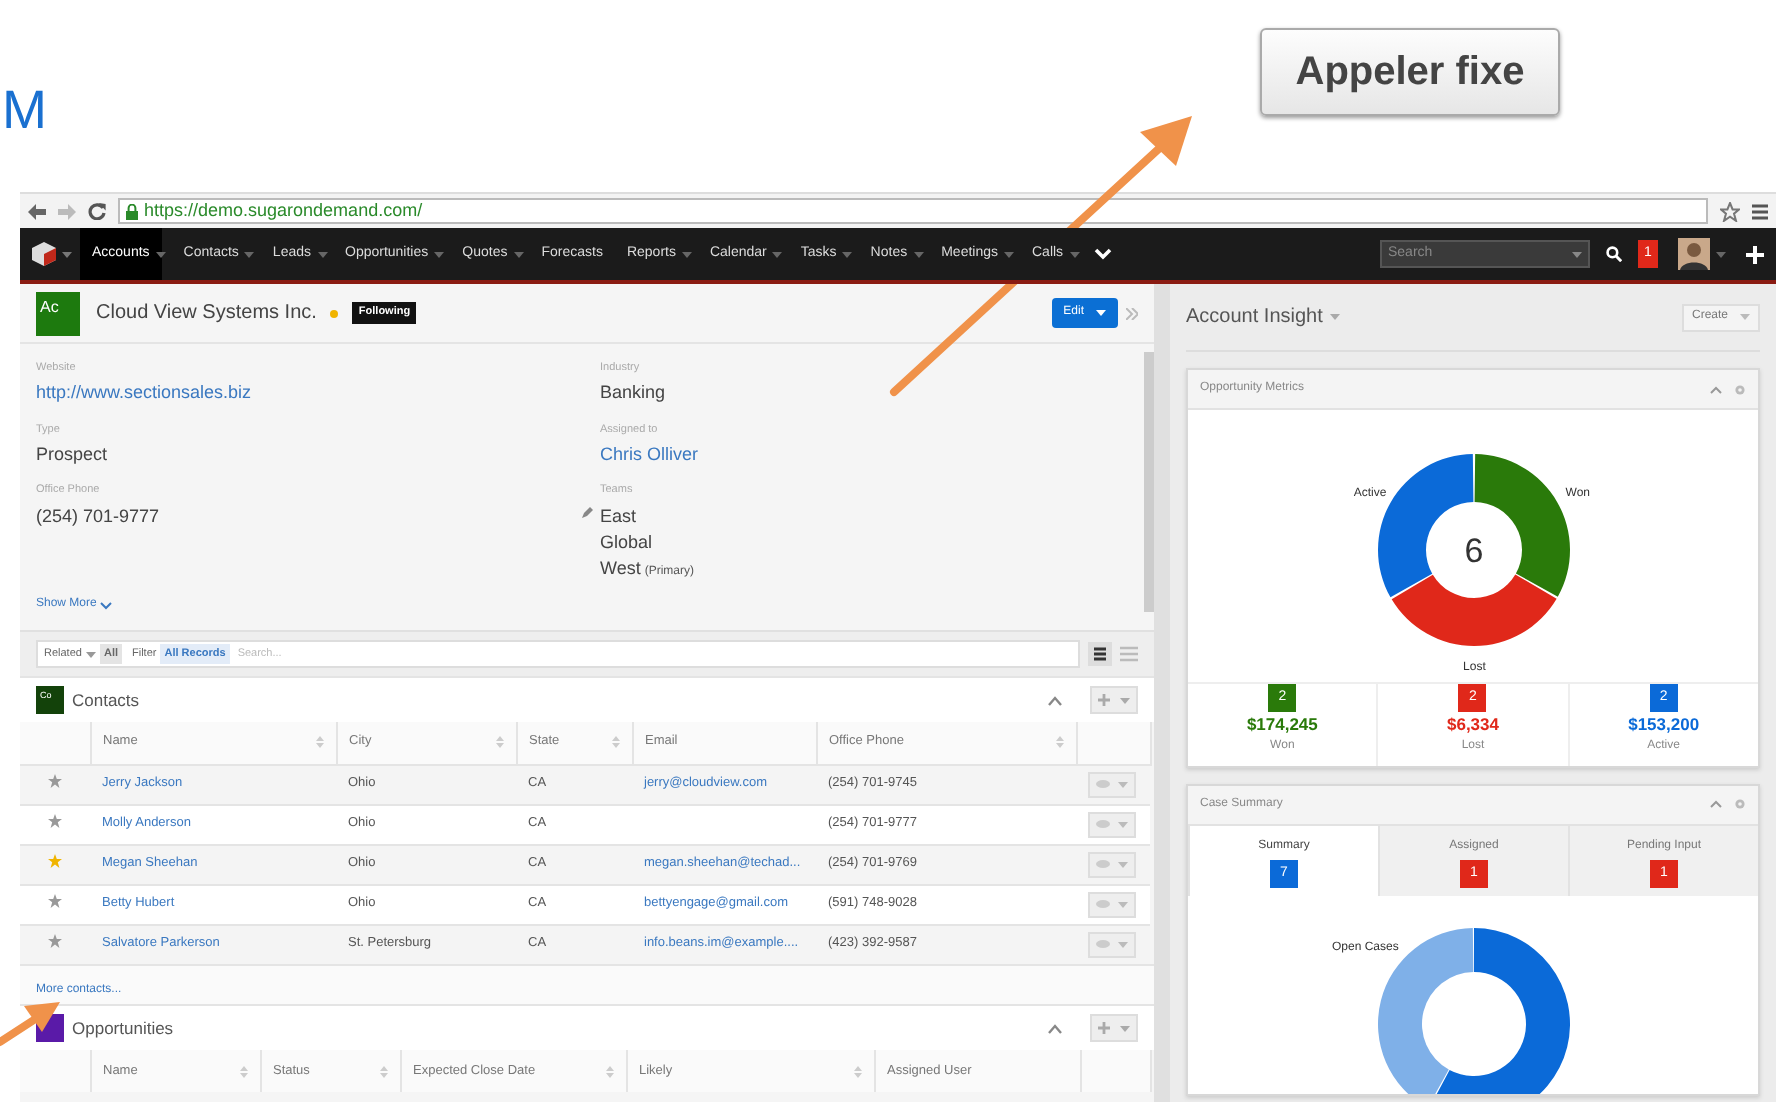 Image resolution: width=1776 pixels, height=1102 pixels. I want to click on double-chevron-icon, so click(1132, 313).